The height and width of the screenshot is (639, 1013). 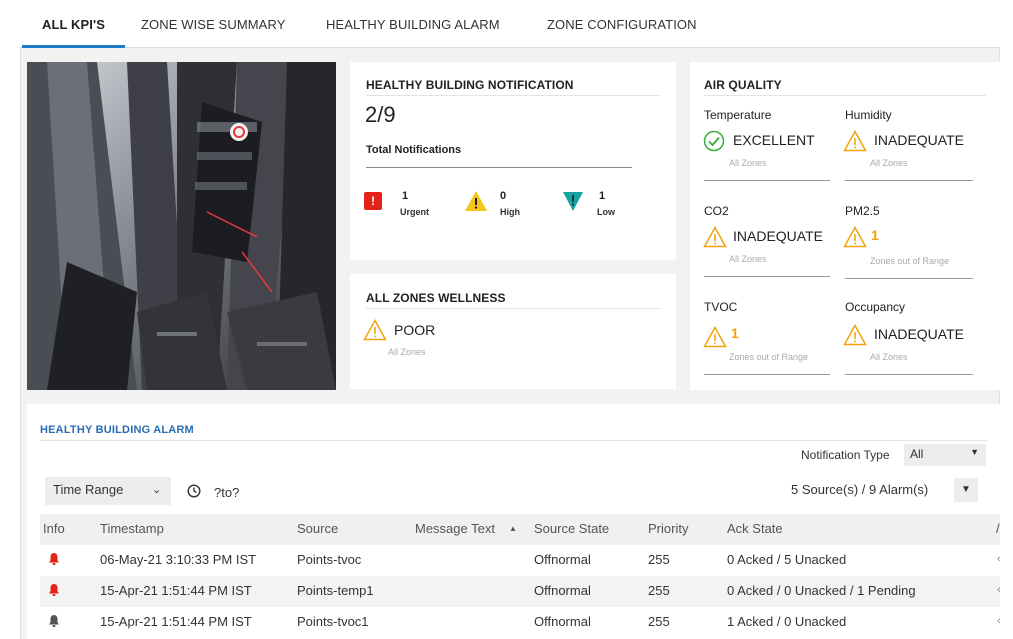 What do you see at coordinates (875, 235) in the screenshot?
I see `pm25-value: 1` at bounding box center [875, 235].